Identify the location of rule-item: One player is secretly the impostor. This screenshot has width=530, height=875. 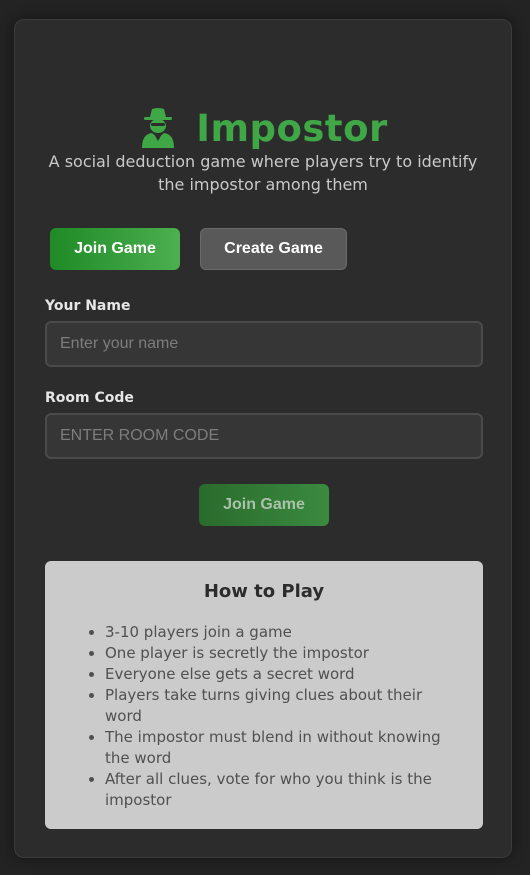
(284, 653).